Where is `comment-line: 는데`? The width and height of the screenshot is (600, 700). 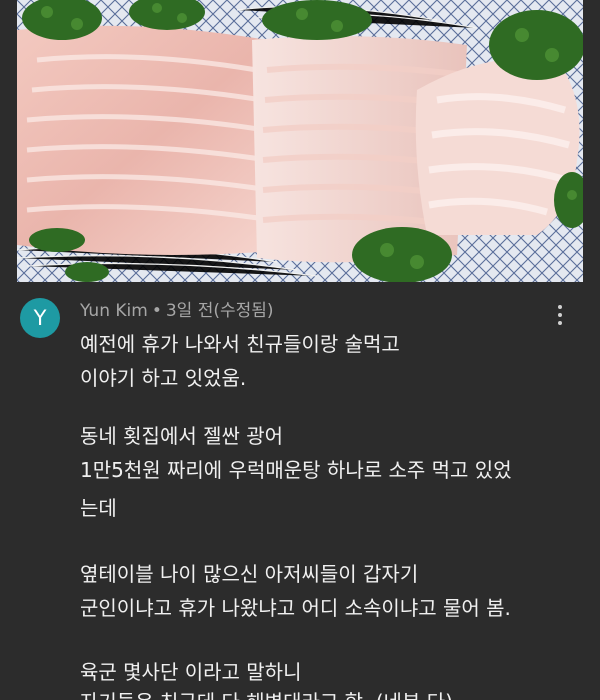
comment-line: 는데 is located at coordinates (98, 508).